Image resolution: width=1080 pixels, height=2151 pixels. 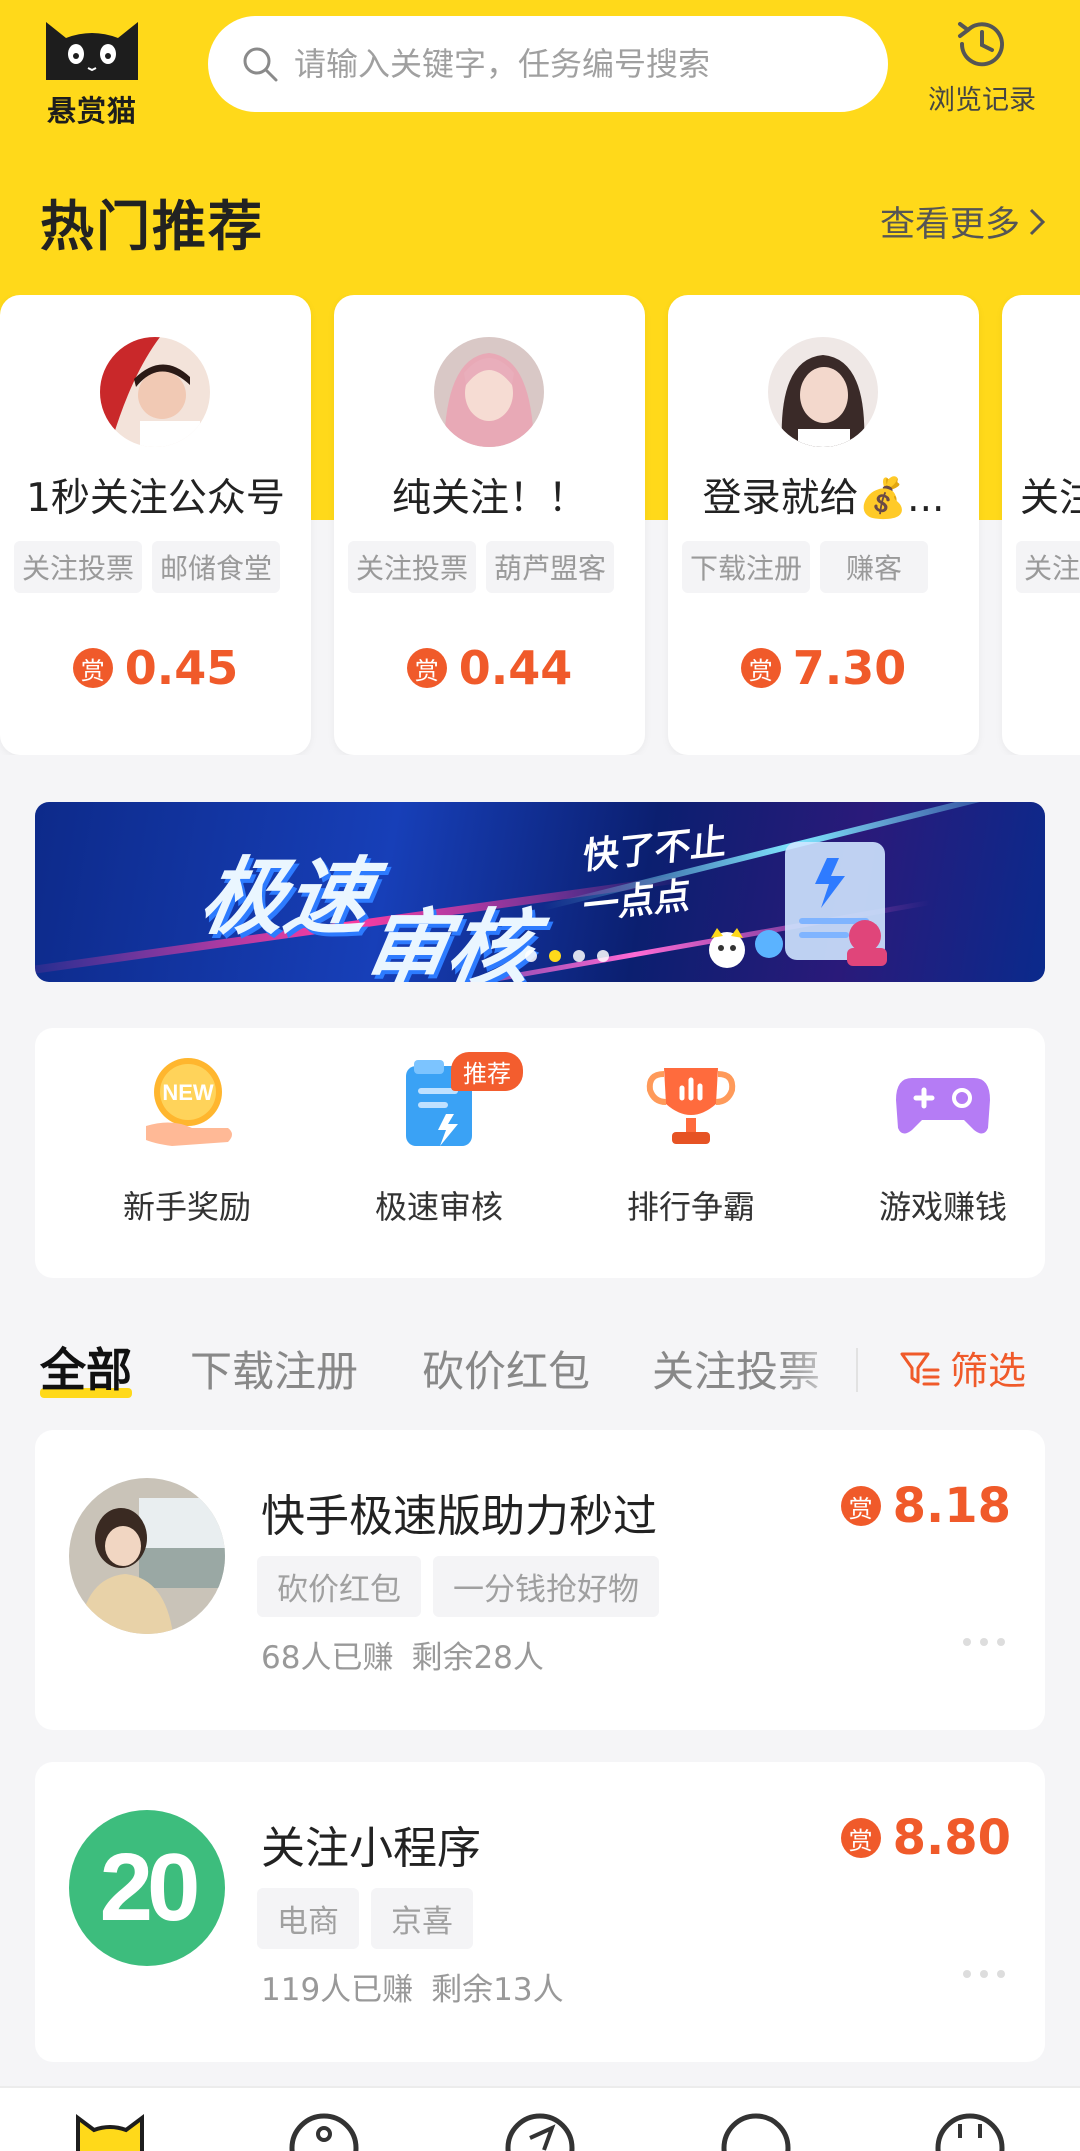 What do you see at coordinates (459, 1516) in the screenshot?
I see `task-title: 快手极速版助力秒过` at bounding box center [459, 1516].